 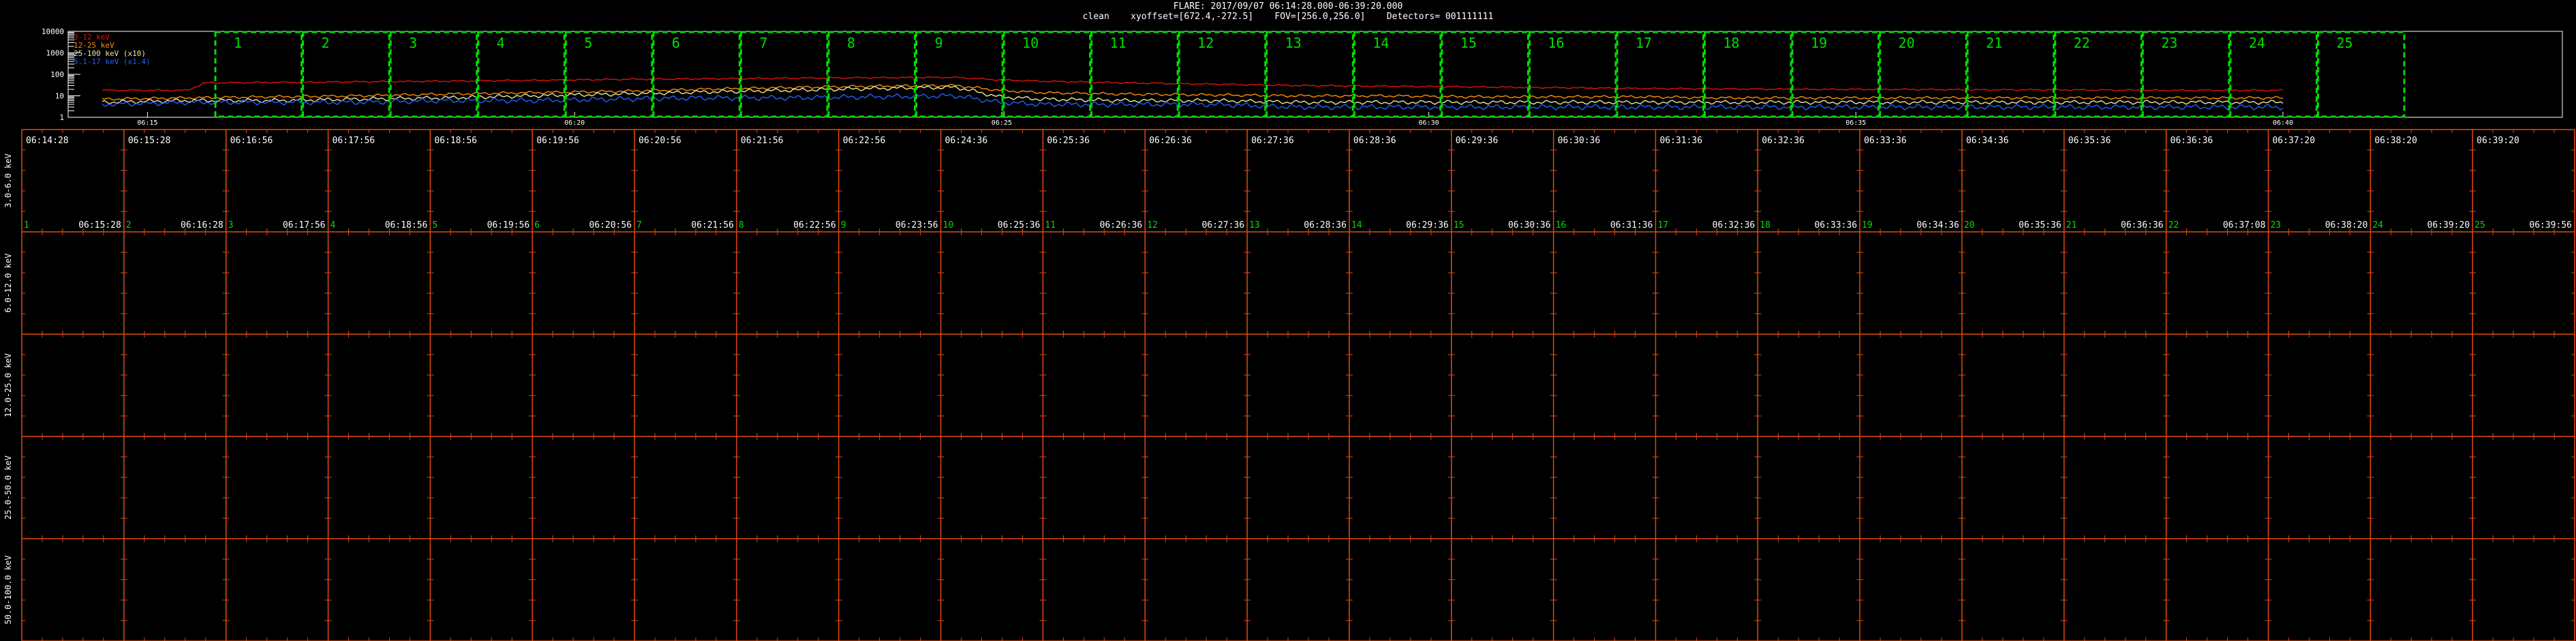 What do you see at coordinates (1222, 225) in the screenshot?
I see `cell-end-time: 06:27:36` at bounding box center [1222, 225].